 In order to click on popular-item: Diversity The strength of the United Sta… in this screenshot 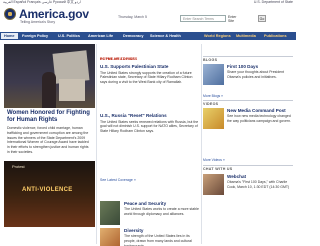, I will do `click(149, 237)`.